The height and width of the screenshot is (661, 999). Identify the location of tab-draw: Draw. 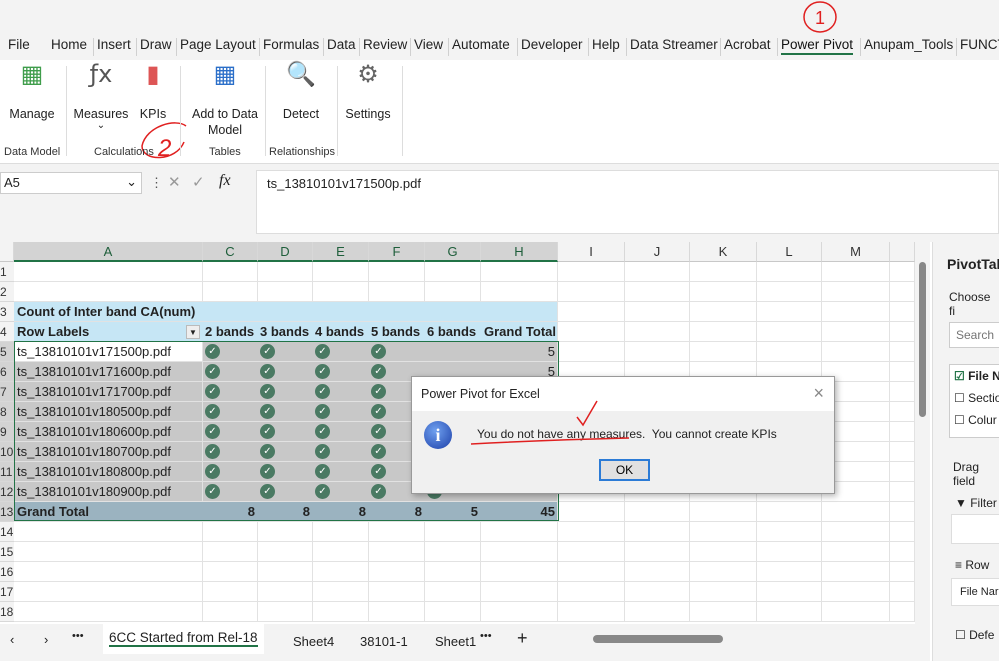
(156, 44).